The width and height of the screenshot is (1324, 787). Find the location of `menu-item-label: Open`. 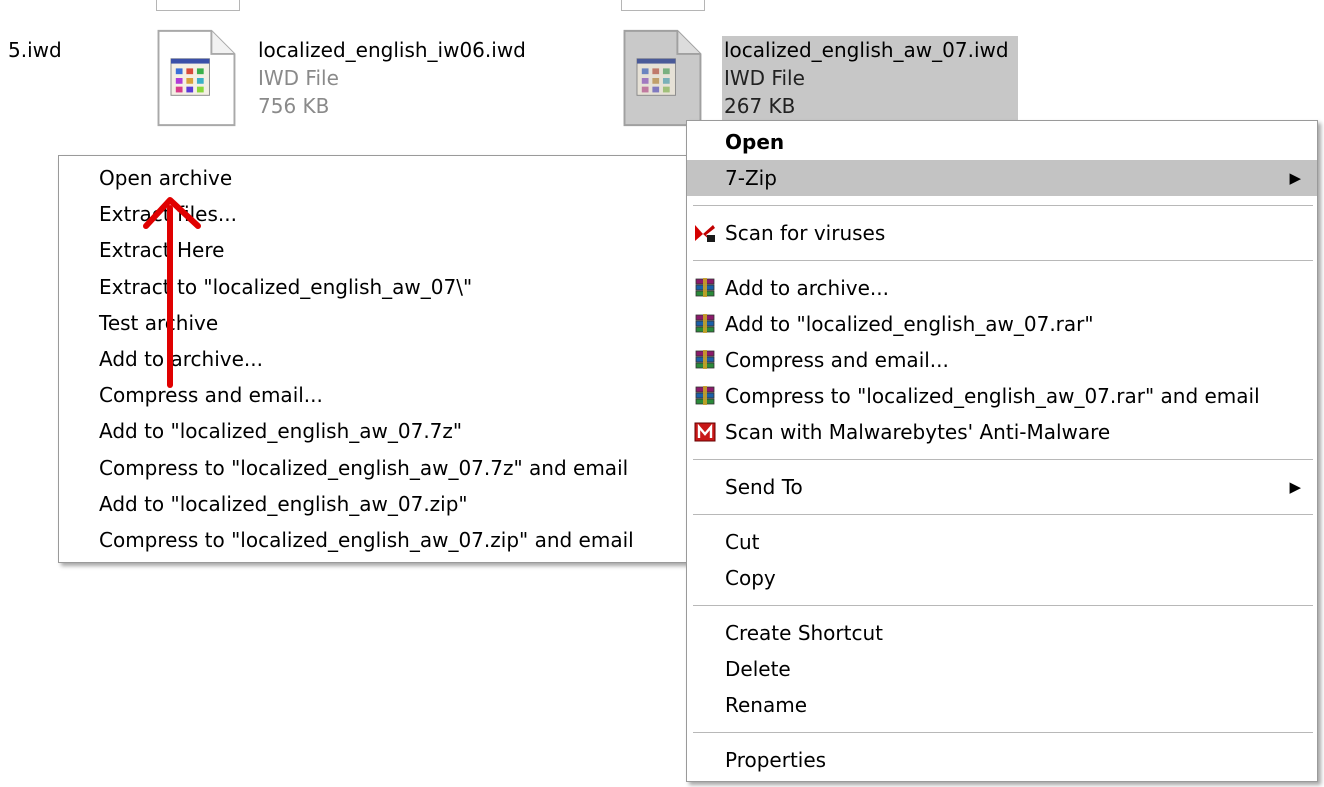

menu-item-label: Open is located at coordinates (755, 142).